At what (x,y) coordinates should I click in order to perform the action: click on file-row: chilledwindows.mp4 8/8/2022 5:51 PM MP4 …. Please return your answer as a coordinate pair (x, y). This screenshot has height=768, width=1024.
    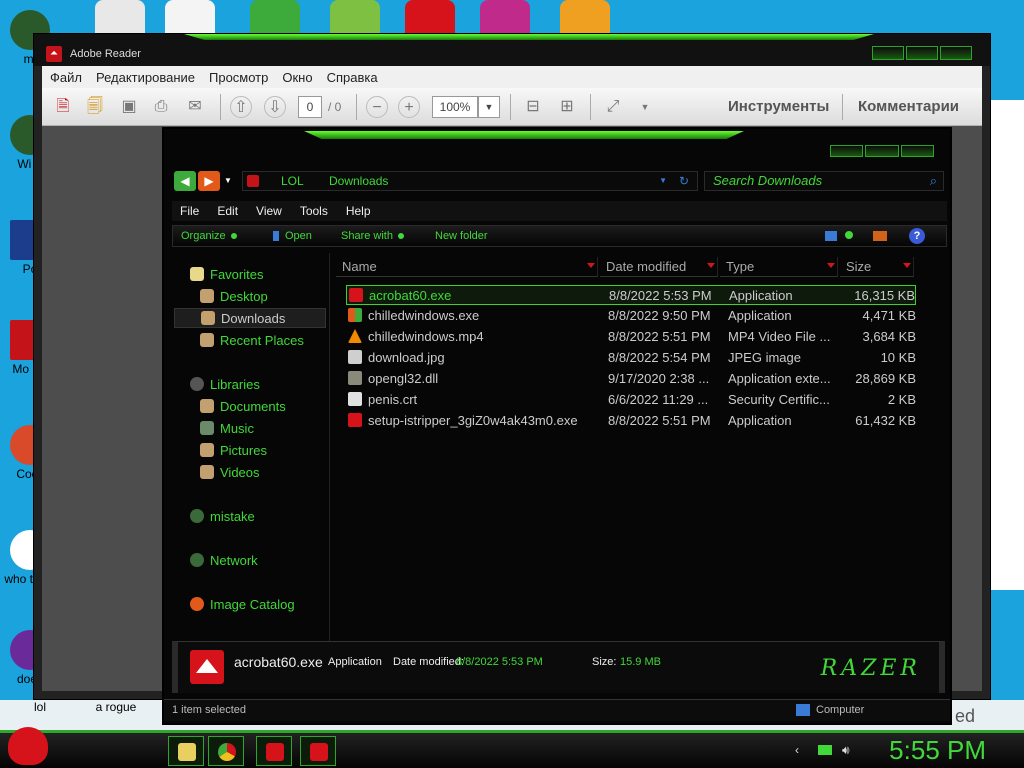
    Looking at the image, I should click on (631, 337).